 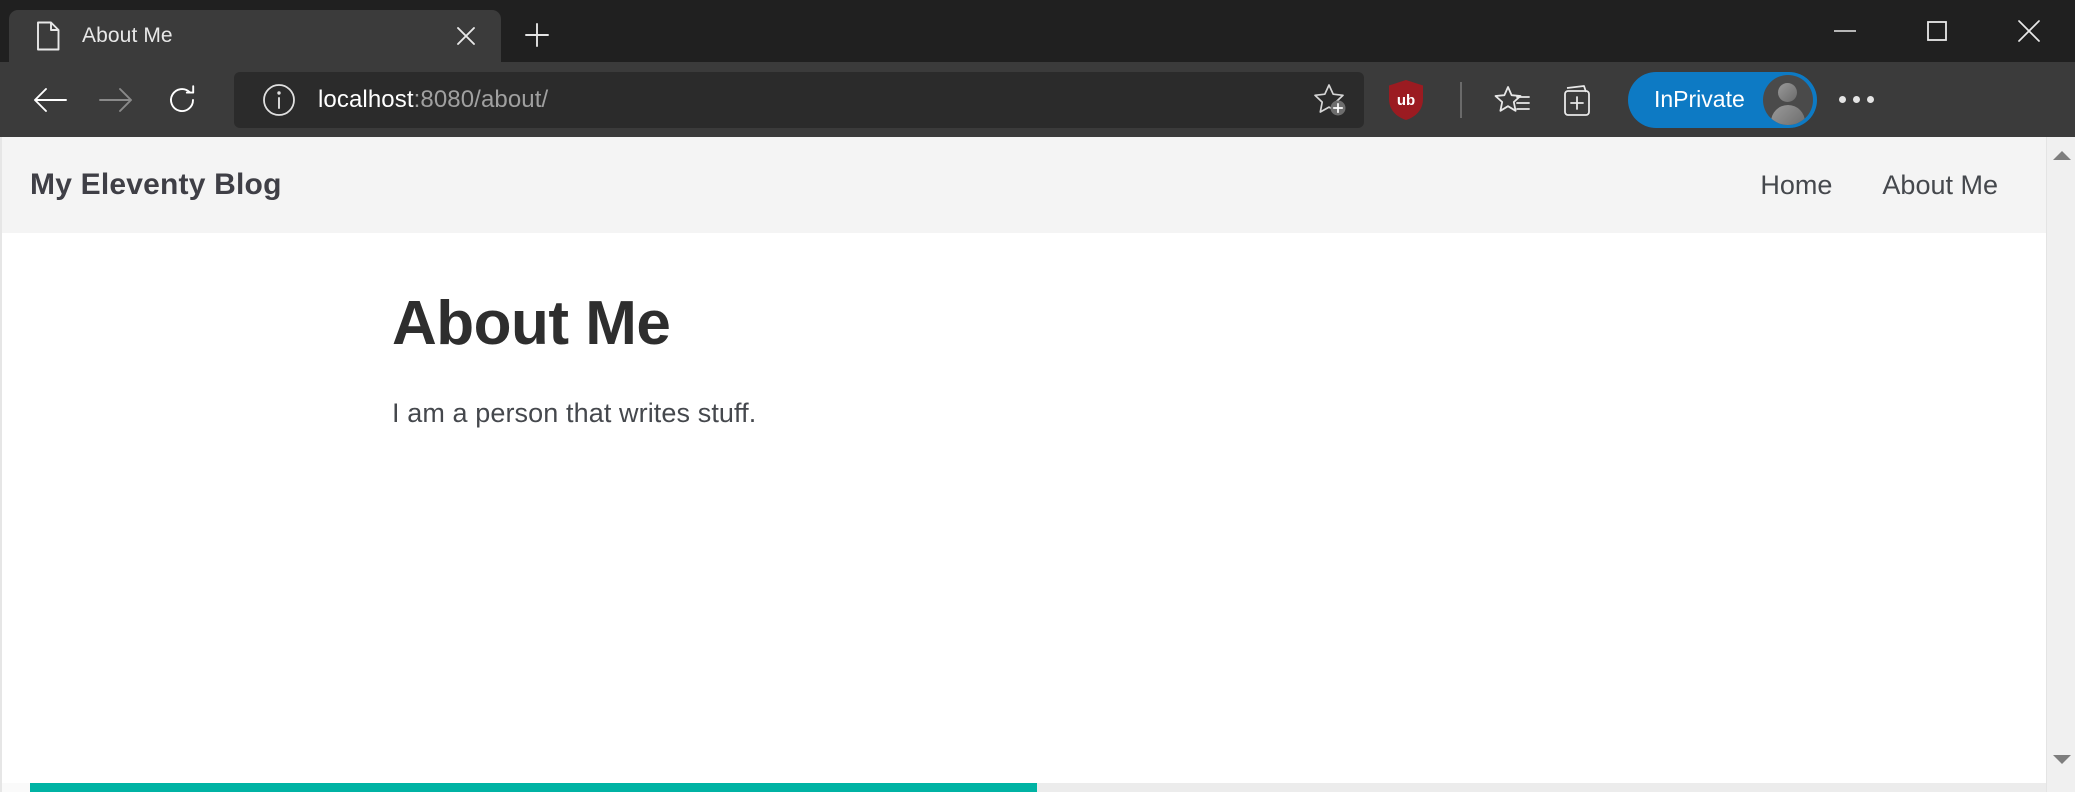 What do you see at coordinates (1461, 99) in the screenshot?
I see `toolbar-divider` at bounding box center [1461, 99].